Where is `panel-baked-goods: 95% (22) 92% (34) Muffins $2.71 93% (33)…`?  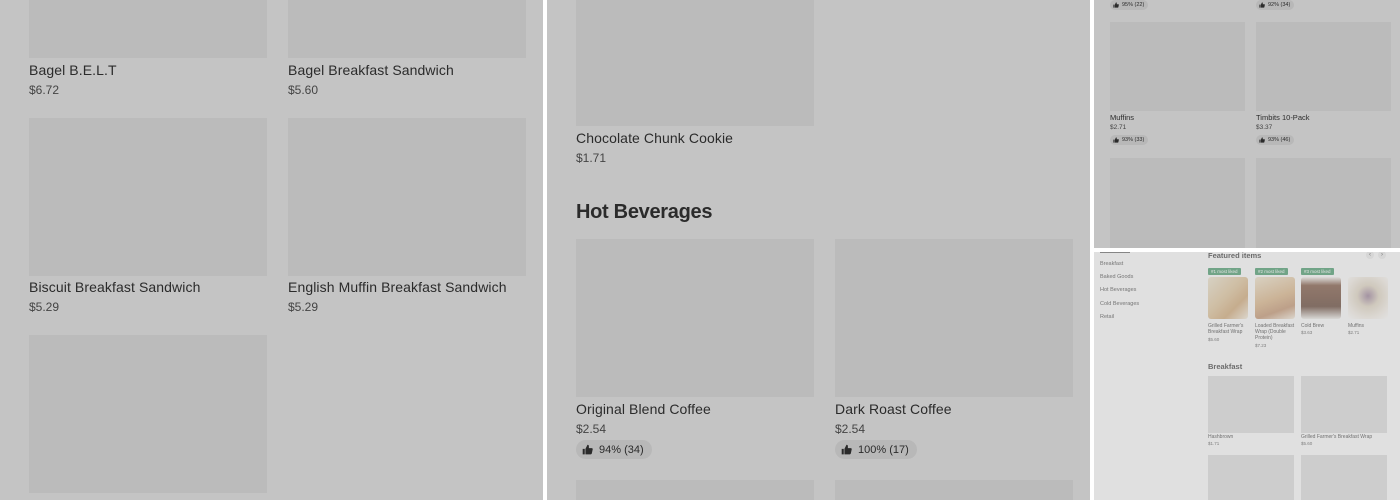
panel-baked-goods: 95% (22) 92% (34) Muffins $2.71 93% (33)… is located at coordinates (1247, 124).